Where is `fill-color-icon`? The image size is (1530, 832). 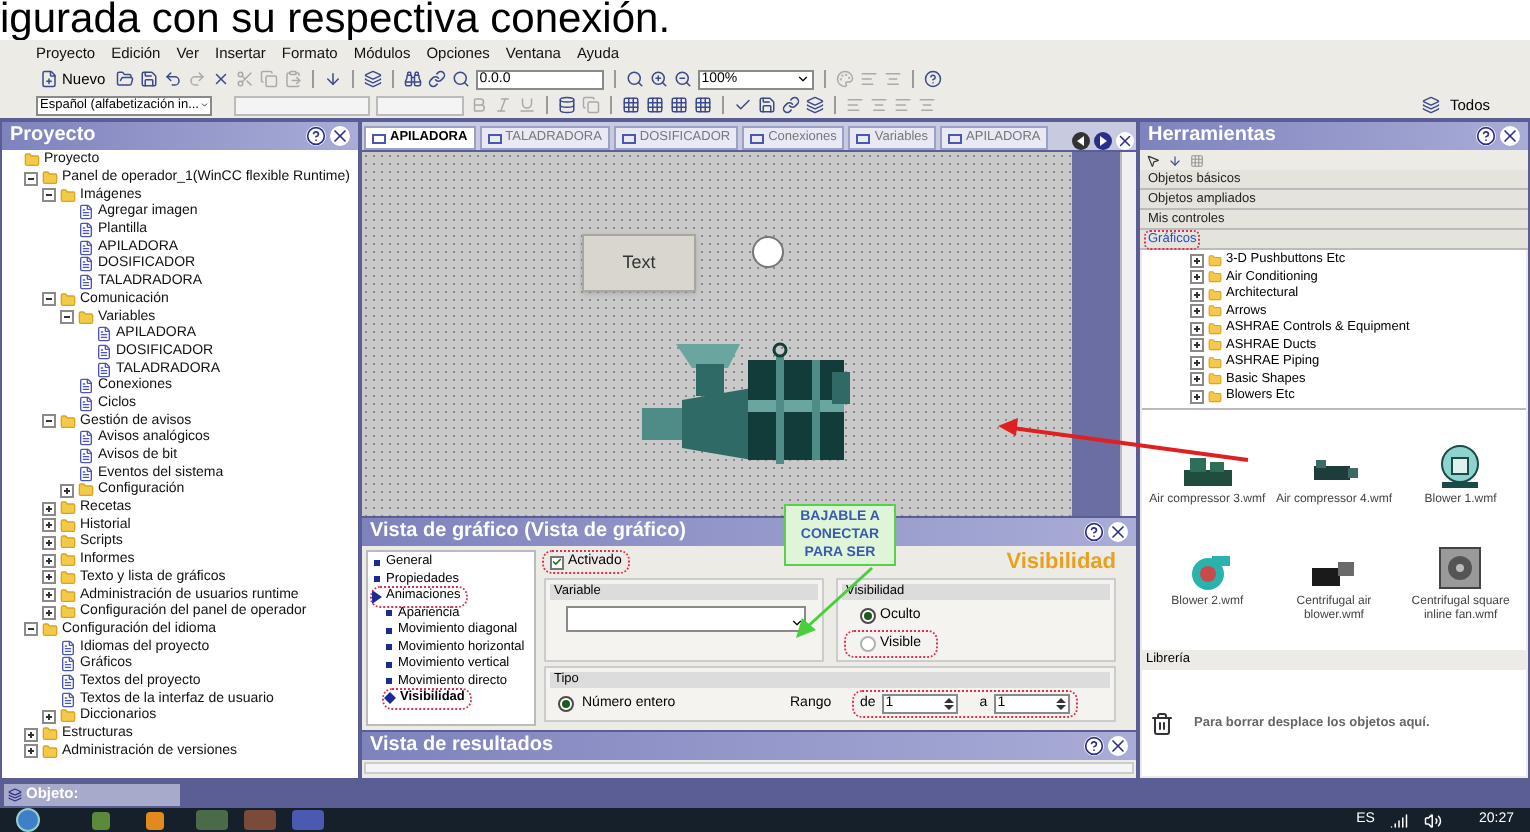 fill-color-icon is located at coordinates (844, 79).